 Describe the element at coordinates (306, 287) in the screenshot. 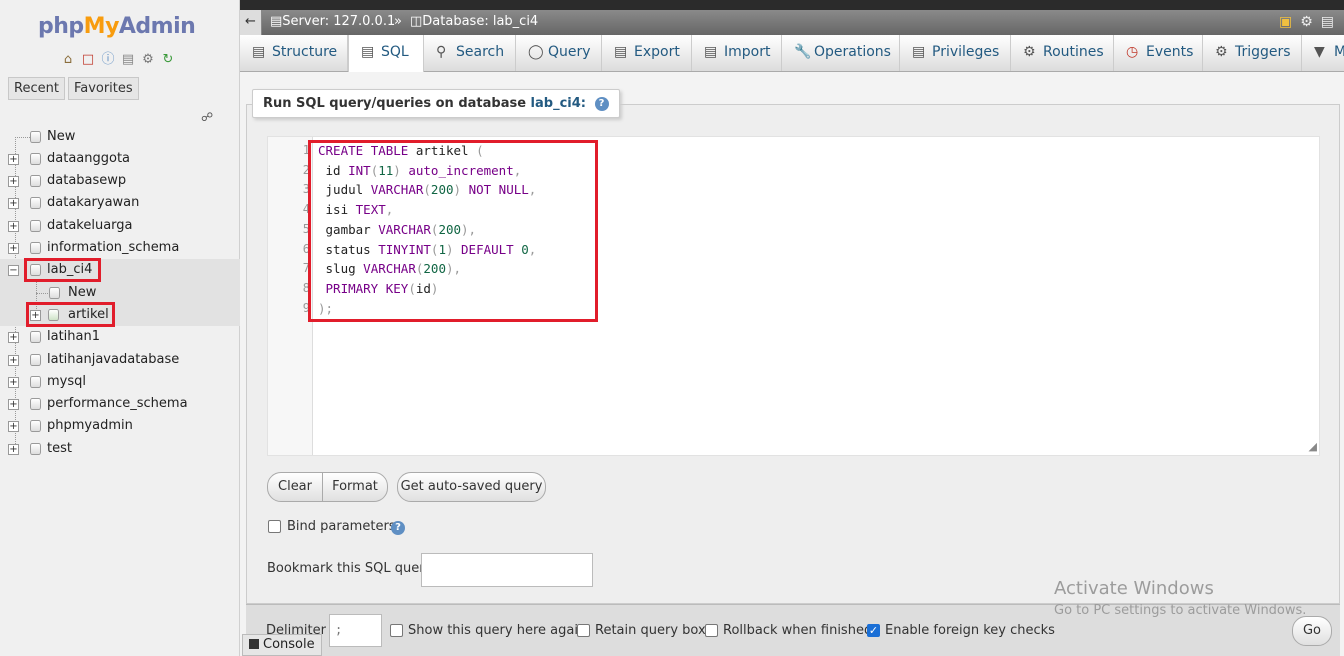

I see `line-number: 8` at that location.